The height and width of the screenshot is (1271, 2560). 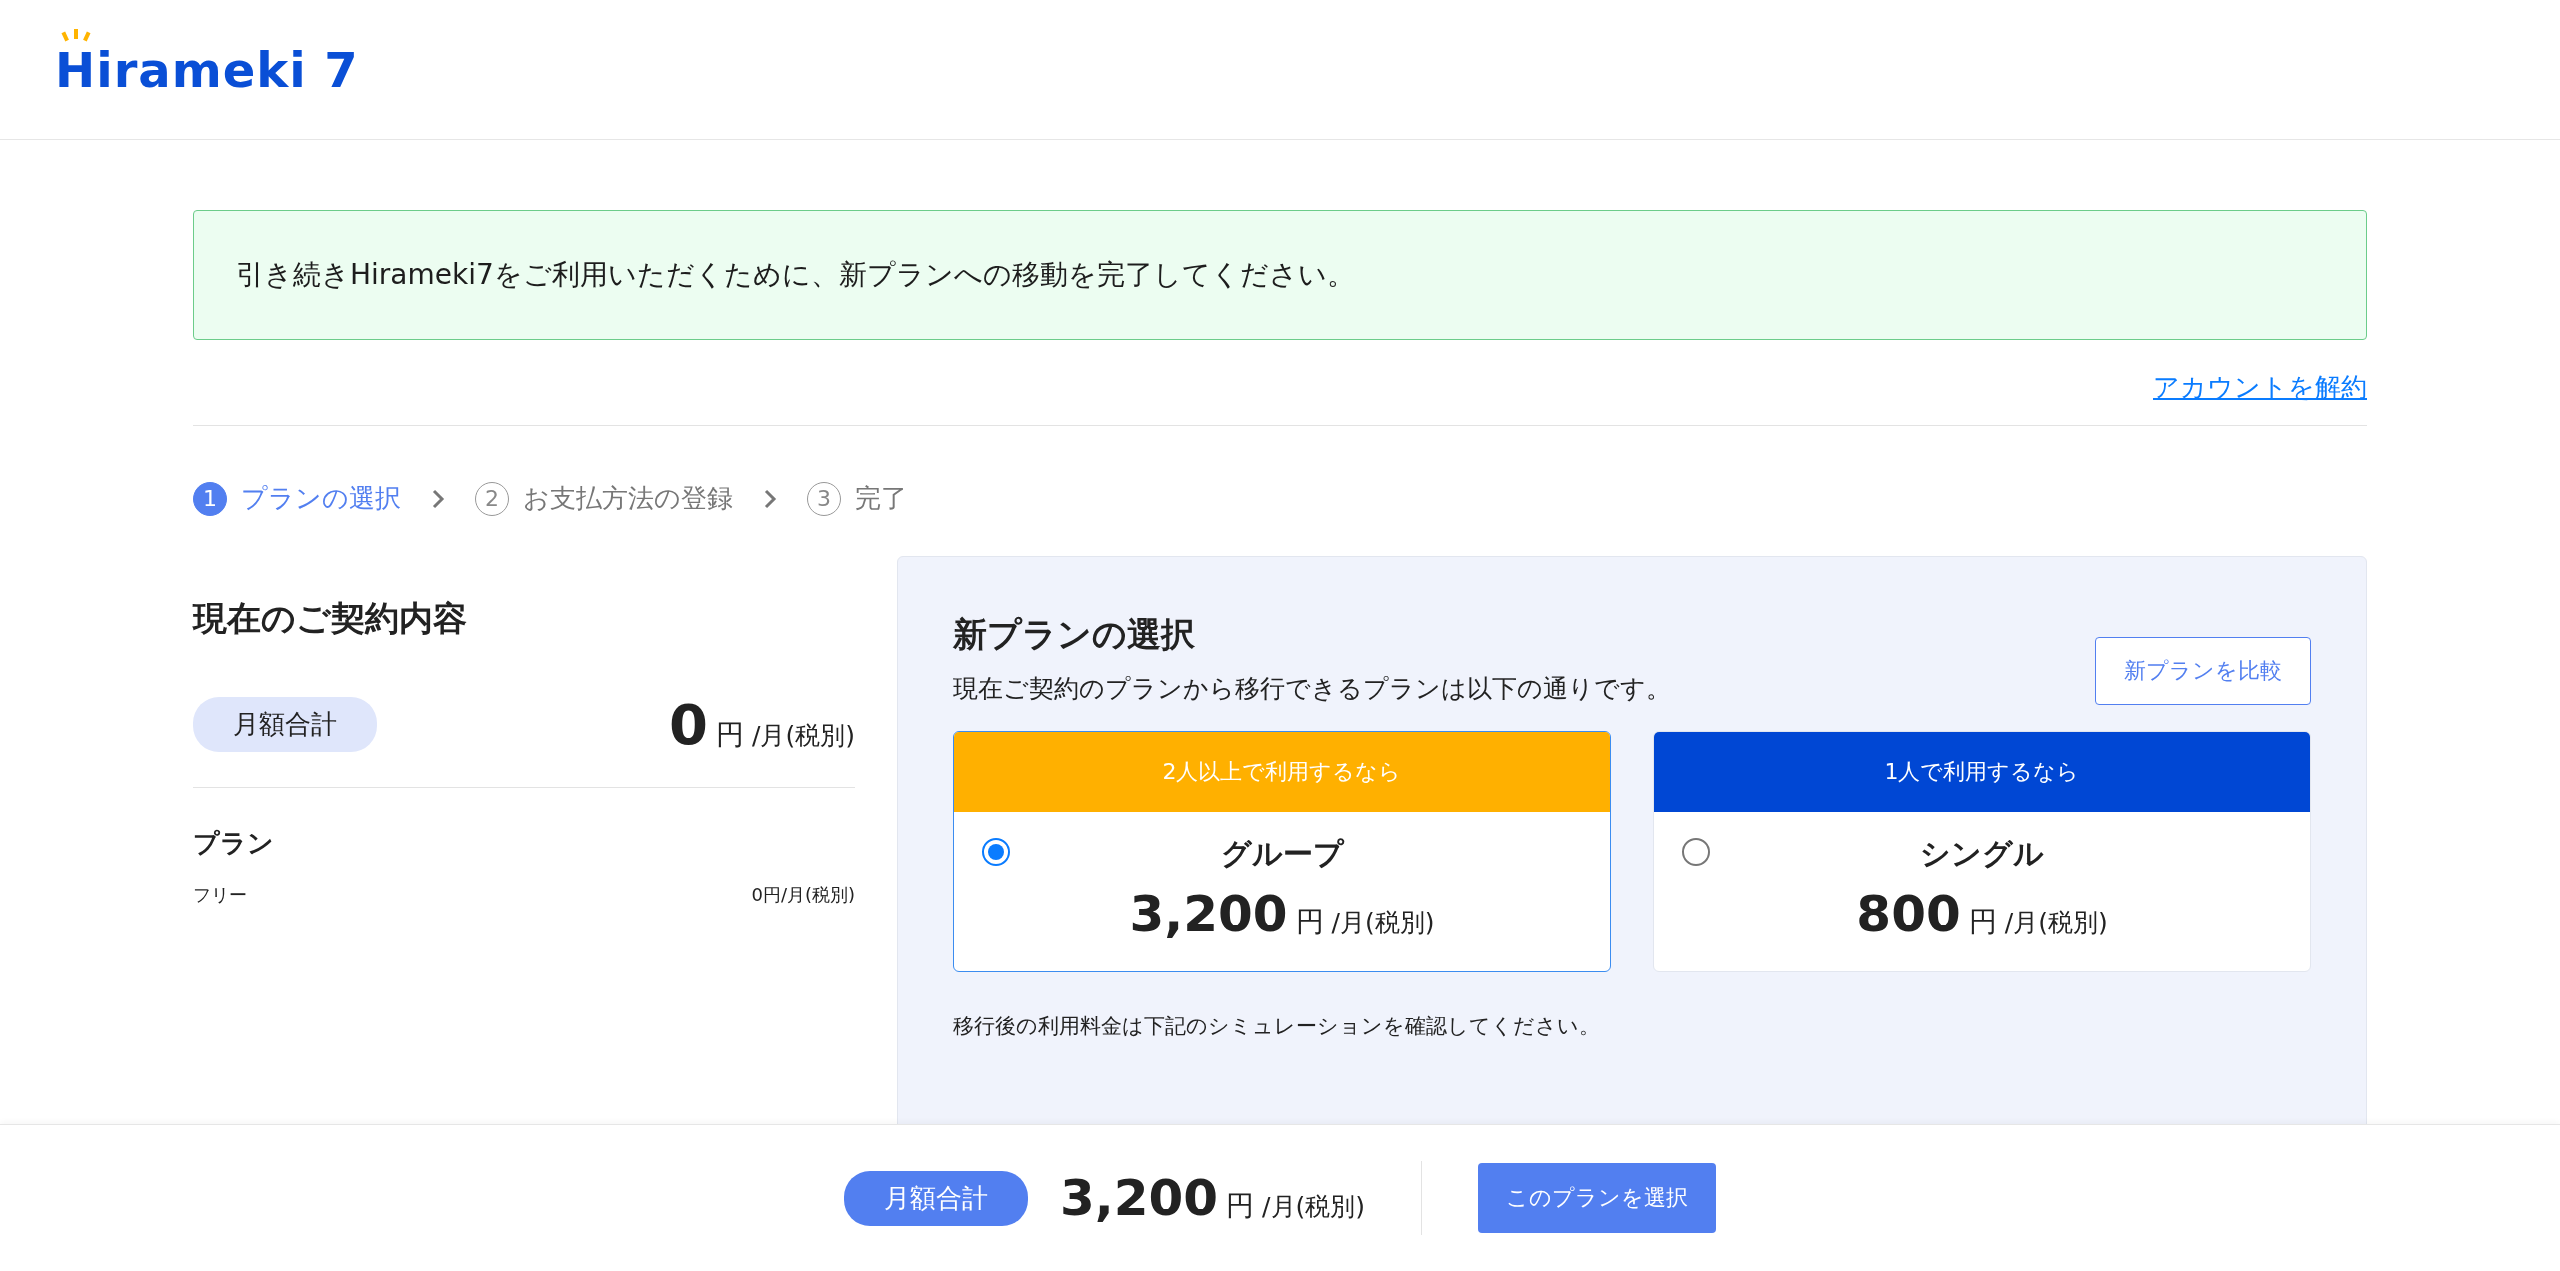 What do you see at coordinates (1312, 689) in the screenshot?
I see `subtitle: 現在ご契約のプランから移行できるプランは以下の通りです。` at bounding box center [1312, 689].